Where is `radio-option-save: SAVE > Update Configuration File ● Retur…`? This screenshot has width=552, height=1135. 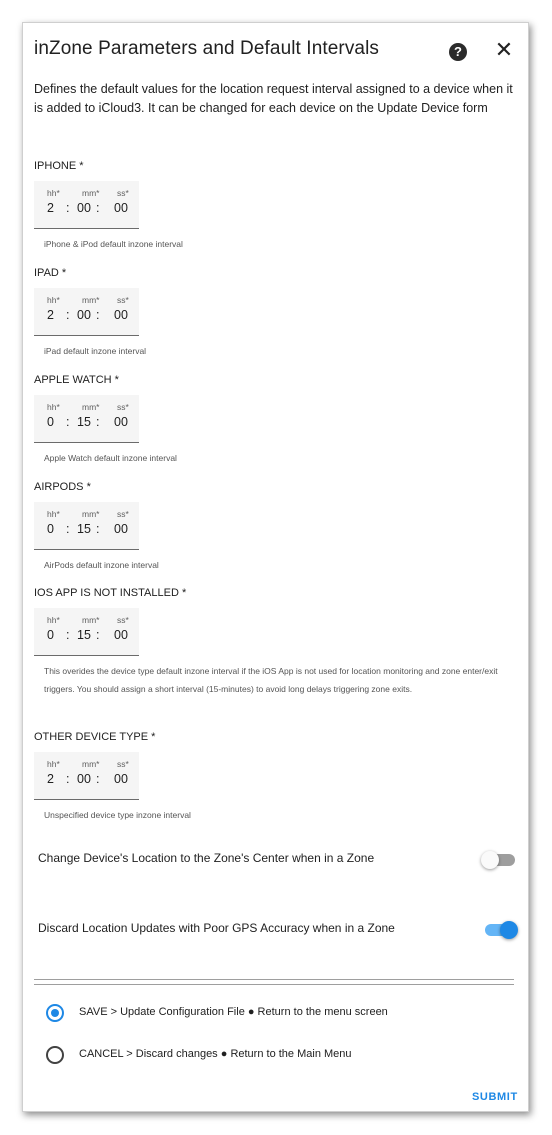
radio-option-save: SAVE > Update Configuration File ● Retur… is located at coordinates (276, 1014).